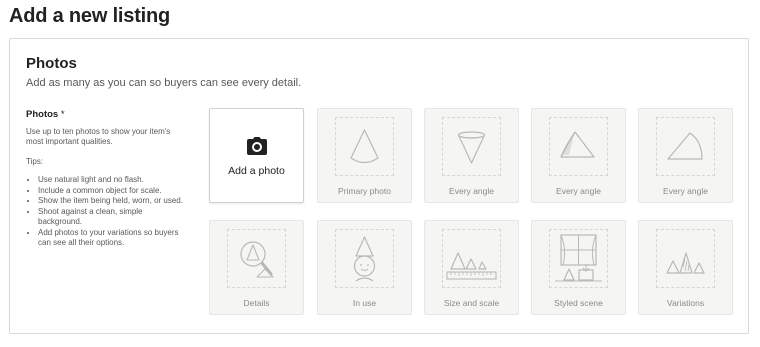 The height and width of the screenshot is (347, 760). Describe the element at coordinates (364, 146) in the screenshot. I see `cone-upright-icon` at that location.